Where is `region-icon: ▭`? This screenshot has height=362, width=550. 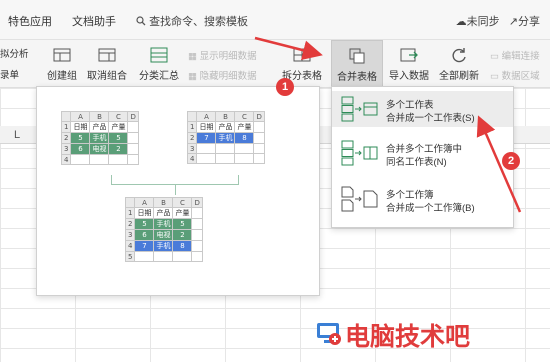
region-icon: ▭ is located at coordinates (496, 76).